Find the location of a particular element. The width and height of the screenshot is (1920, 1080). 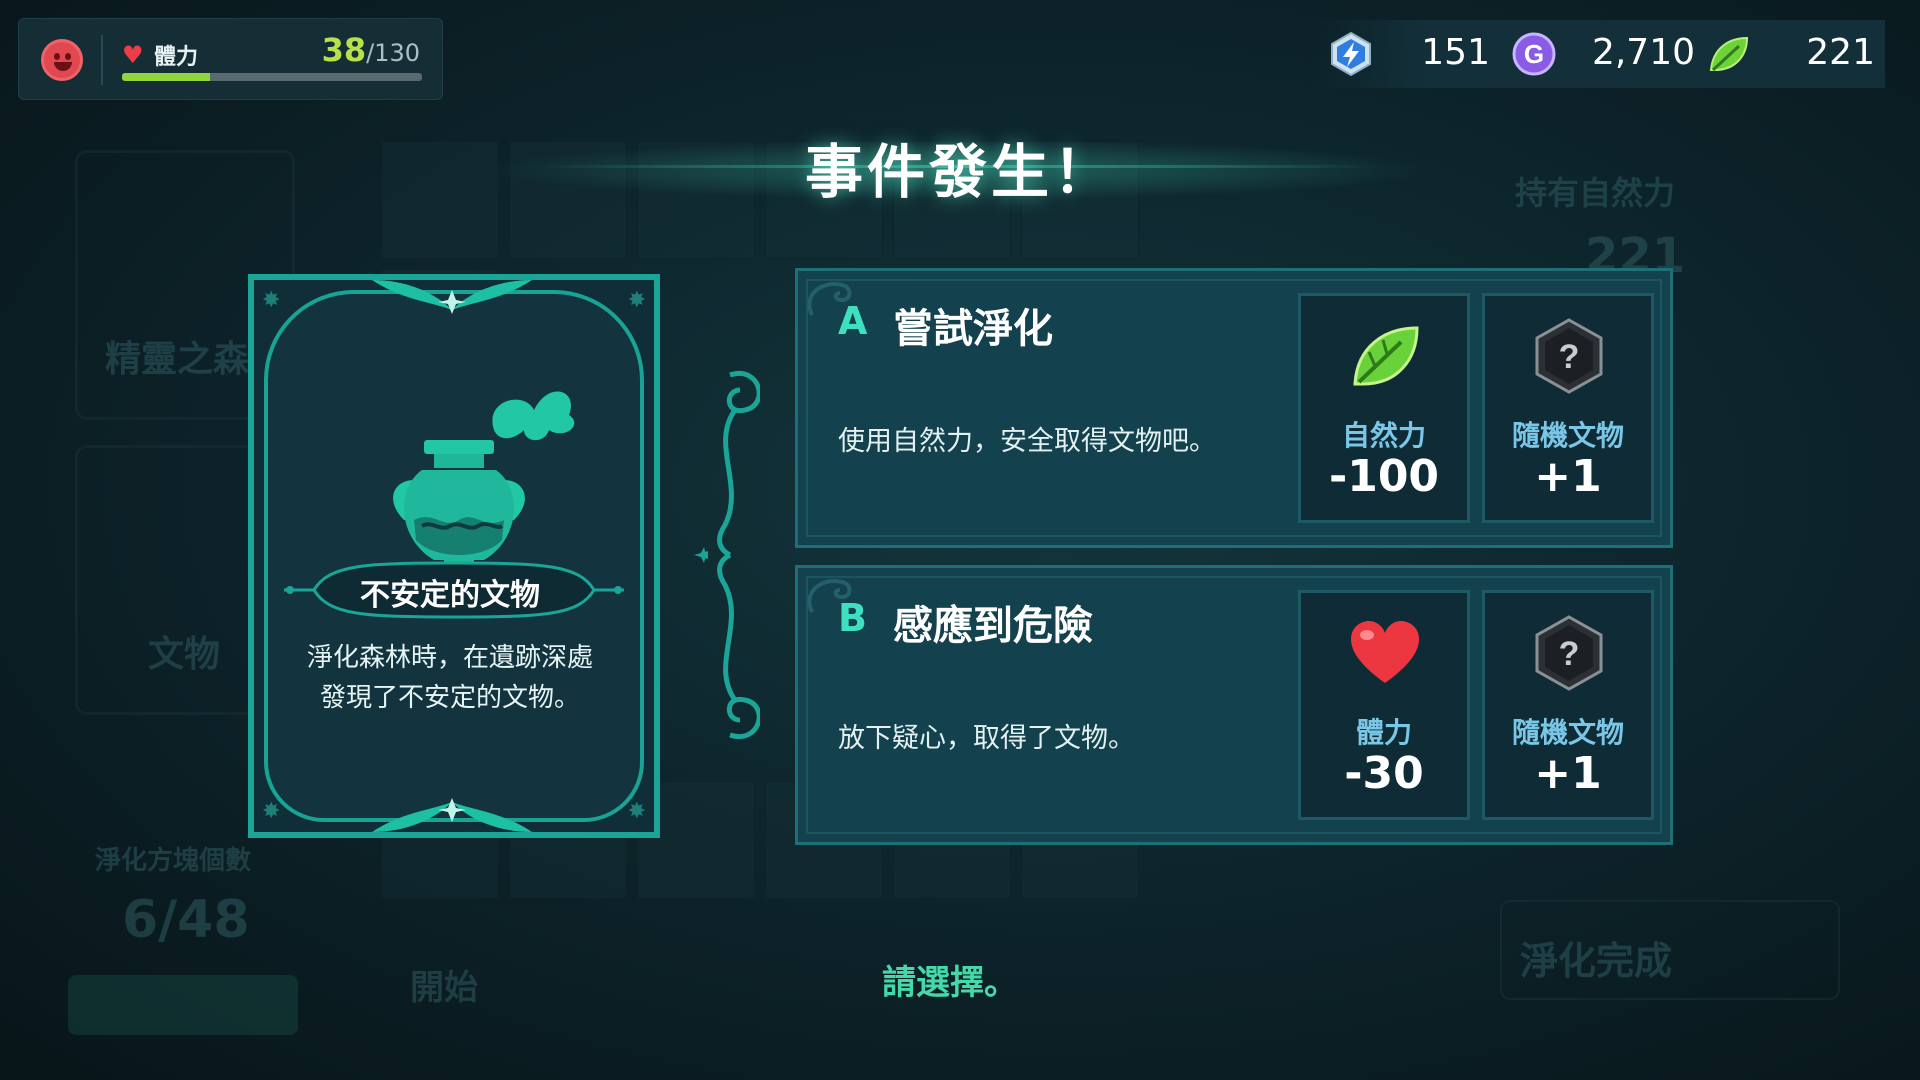

background-purify-count-label: 淨化方塊個數 is located at coordinates (173, 861).